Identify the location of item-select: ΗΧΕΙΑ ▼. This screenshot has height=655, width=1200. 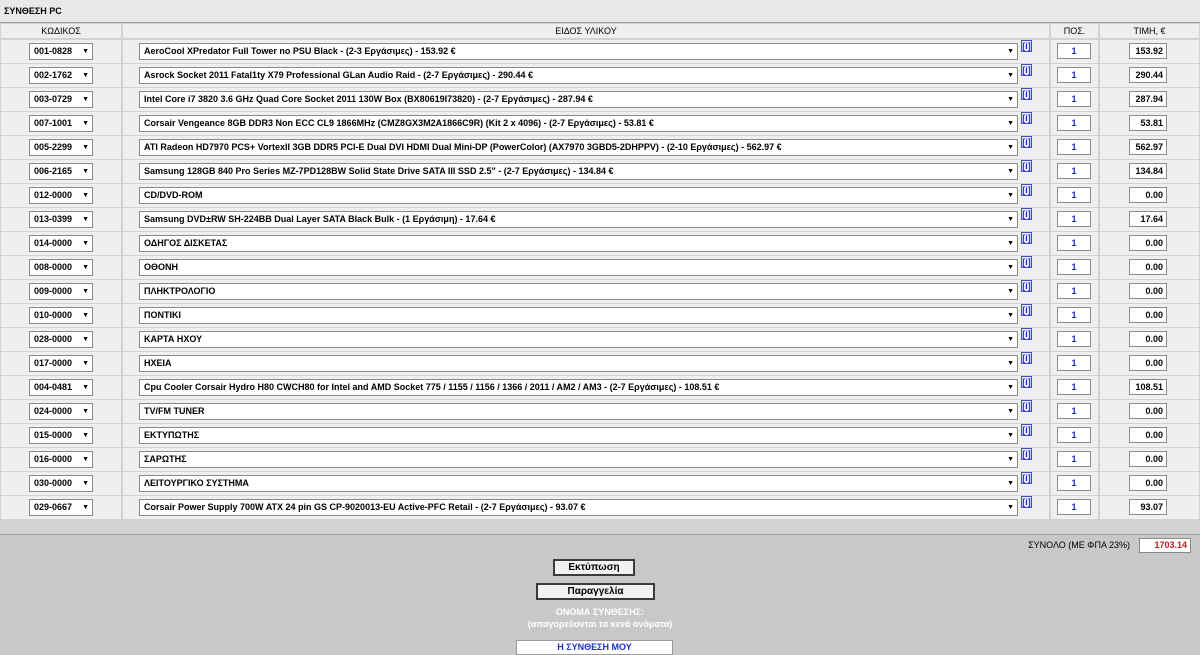
(578, 363).